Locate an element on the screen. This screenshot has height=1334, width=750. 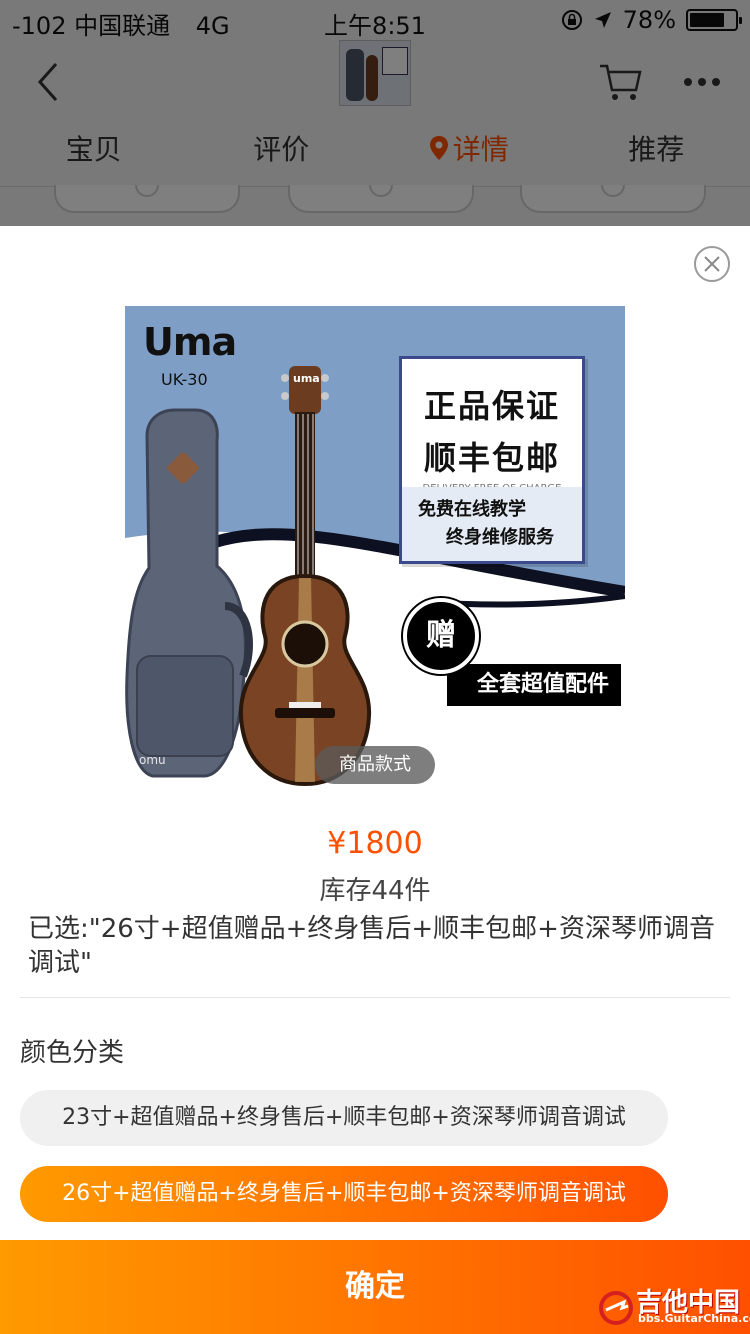
variant-option-label: 26寸+超值赠品+终身售后+顺丰包邮+资深琴师调音调试 is located at coordinates (344, 1193).